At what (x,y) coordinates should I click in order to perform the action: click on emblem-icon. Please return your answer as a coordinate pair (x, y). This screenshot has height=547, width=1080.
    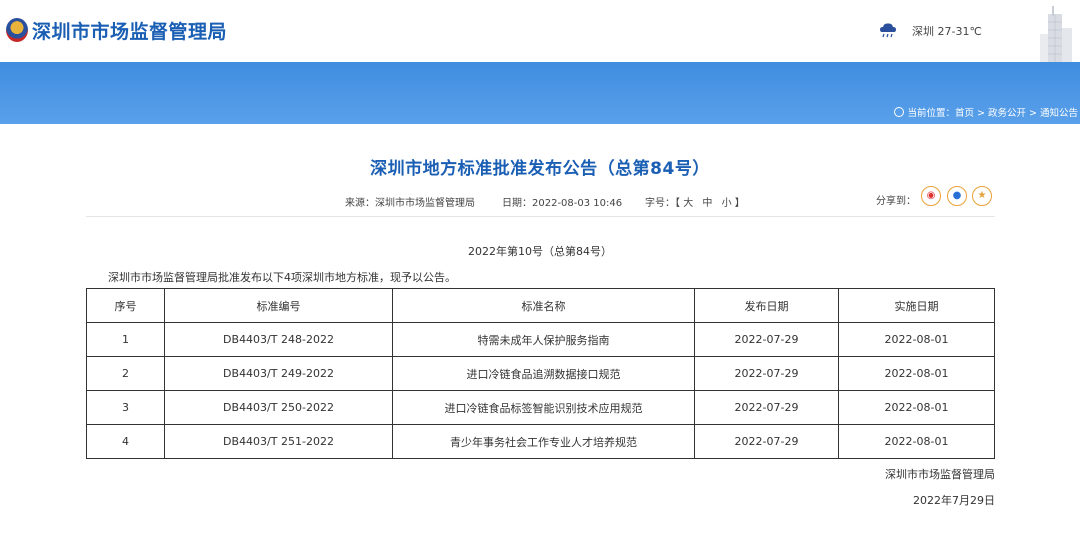
    Looking at the image, I should click on (17, 30).